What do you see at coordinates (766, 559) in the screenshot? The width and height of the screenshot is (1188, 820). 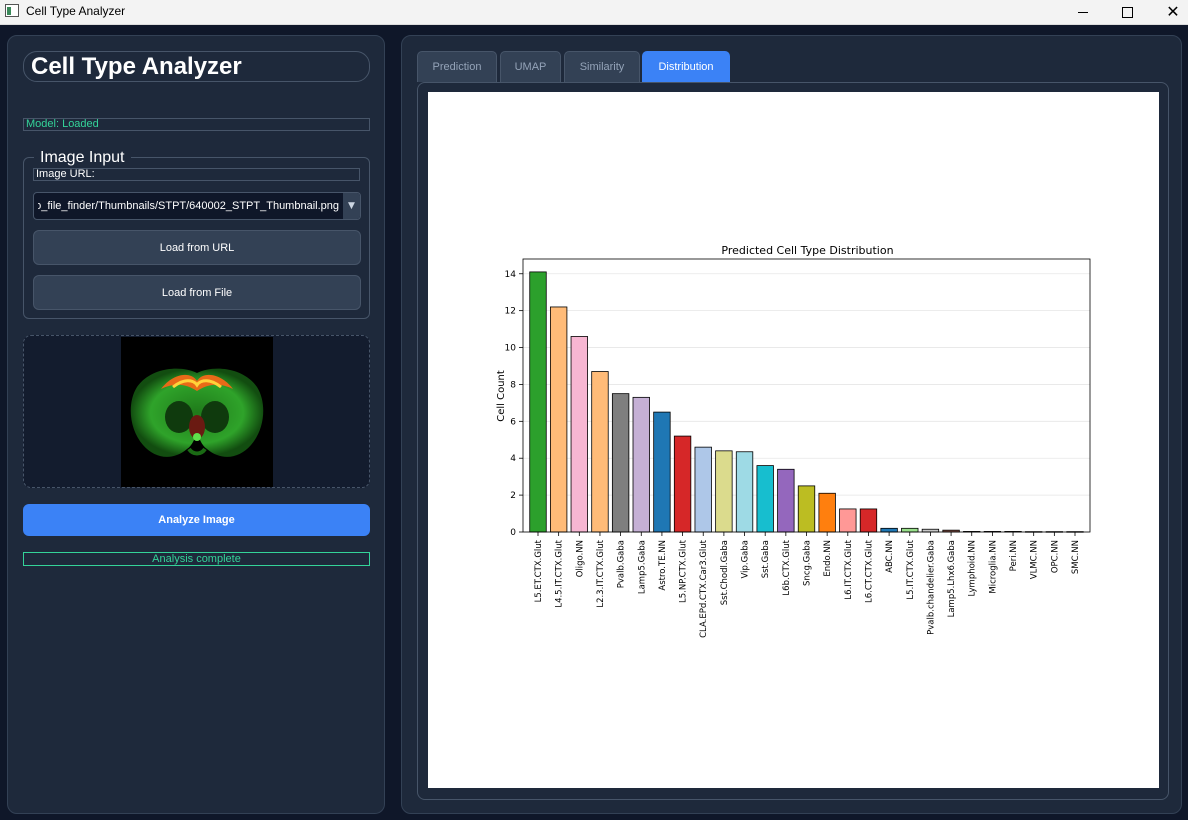 I see `x-tick-label: Sst.Gaba` at bounding box center [766, 559].